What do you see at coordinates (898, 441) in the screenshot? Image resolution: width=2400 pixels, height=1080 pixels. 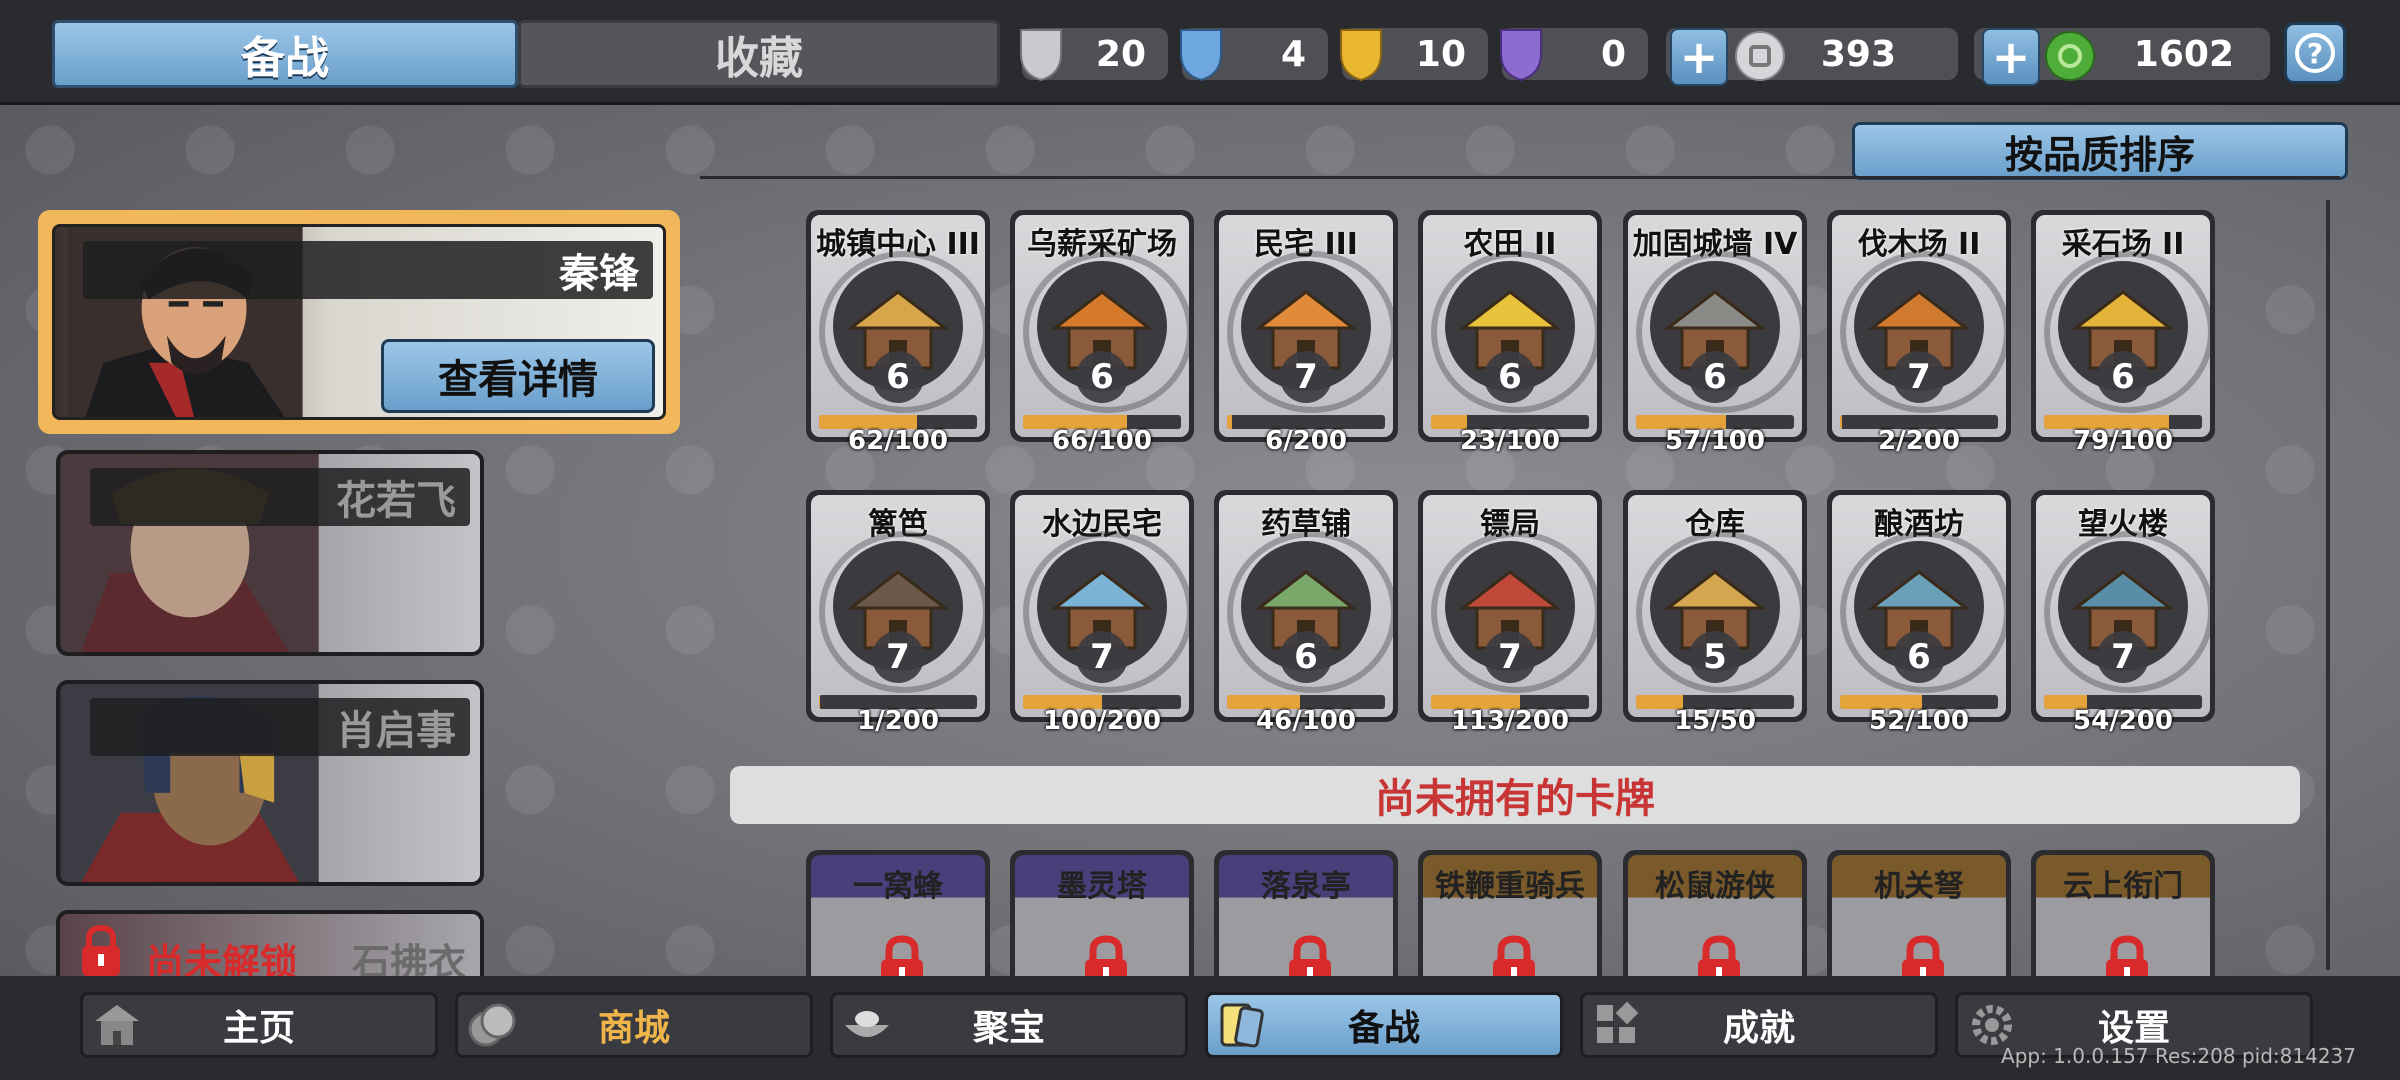 I see `card-progress: 62/100` at bounding box center [898, 441].